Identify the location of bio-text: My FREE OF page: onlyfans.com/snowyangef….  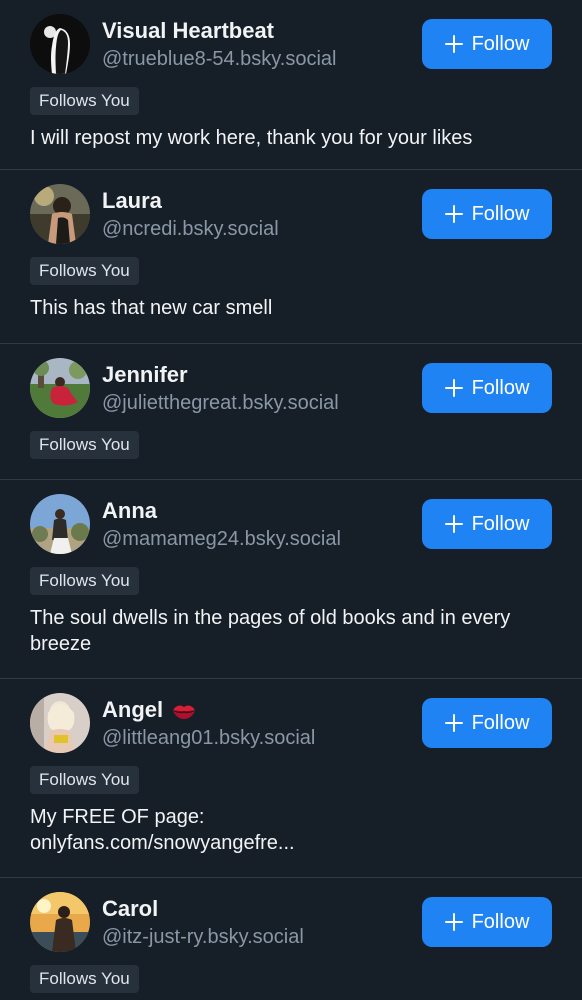
(291, 830).